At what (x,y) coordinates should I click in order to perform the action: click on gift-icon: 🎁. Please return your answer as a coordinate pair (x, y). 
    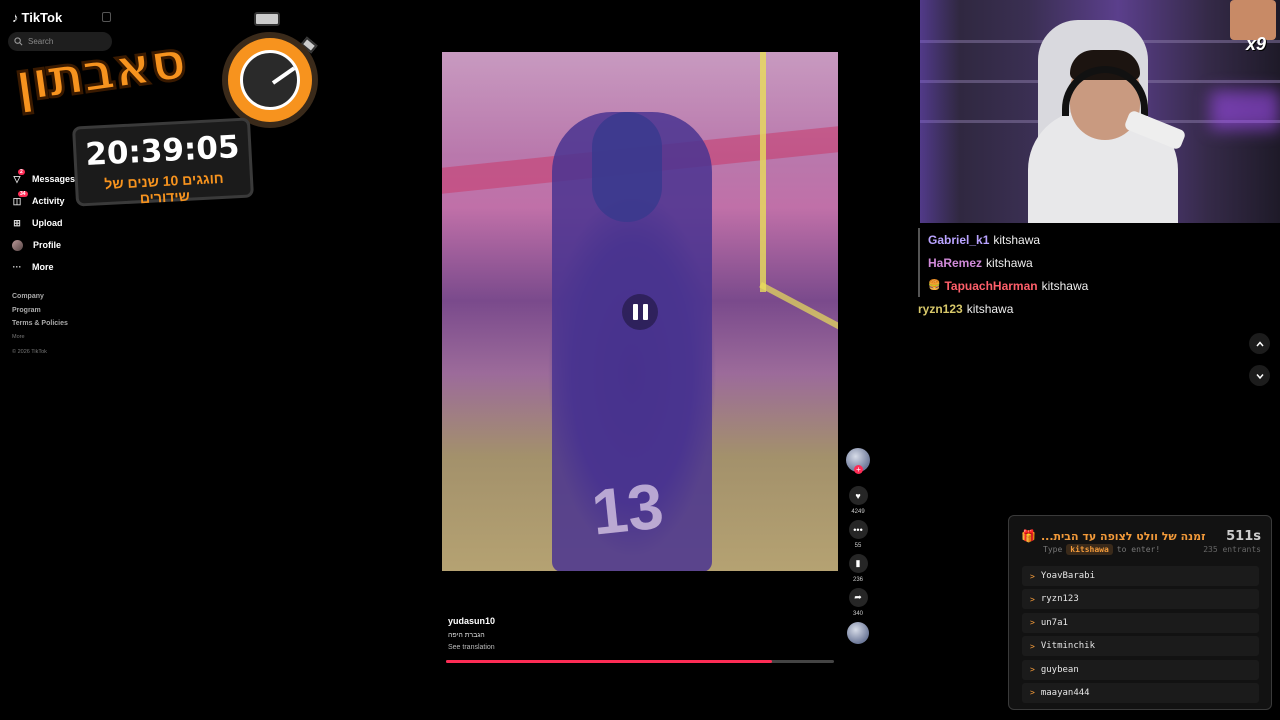
    Looking at the image, I should click on (1028, 536).